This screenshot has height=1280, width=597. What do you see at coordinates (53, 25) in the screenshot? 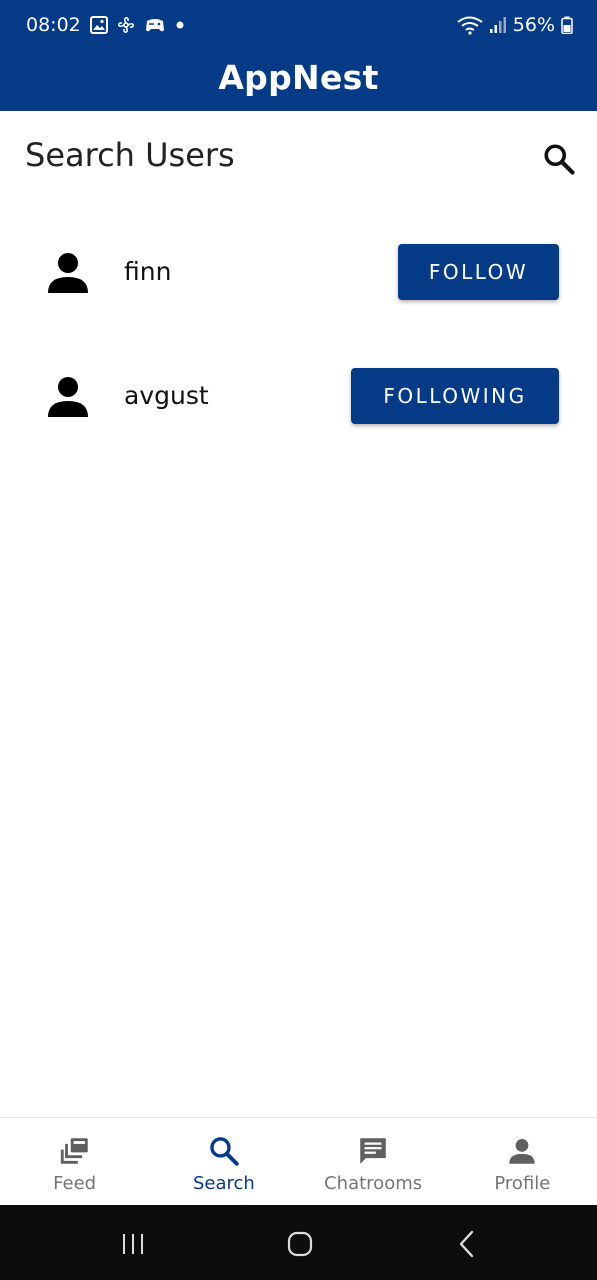
I see `status-time: 08:02` at bounding box center [53, 25].